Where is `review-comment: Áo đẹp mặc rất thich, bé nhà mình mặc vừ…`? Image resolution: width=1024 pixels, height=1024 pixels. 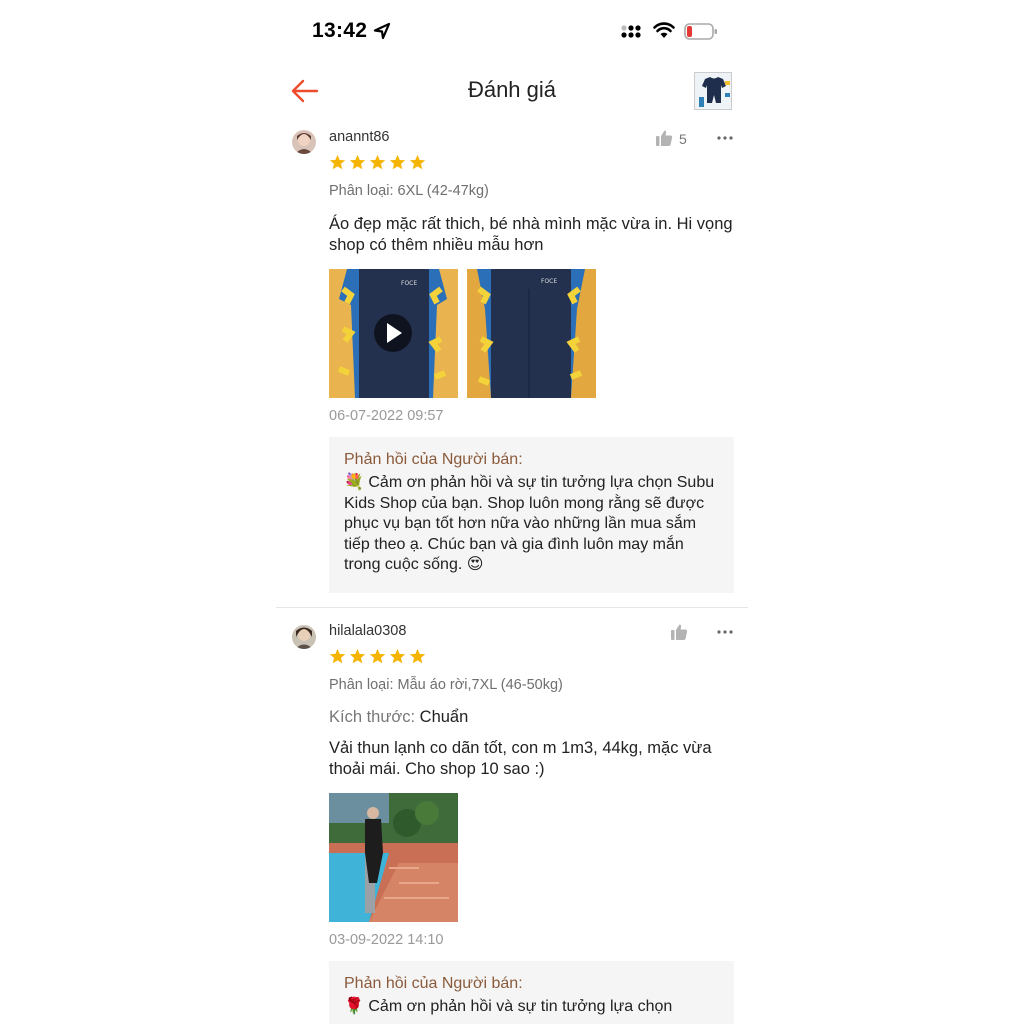
review-comment: Áo đẹp mặc rất thich, bé nhà mình mặc vừ… is located at coordinates (531, 234).